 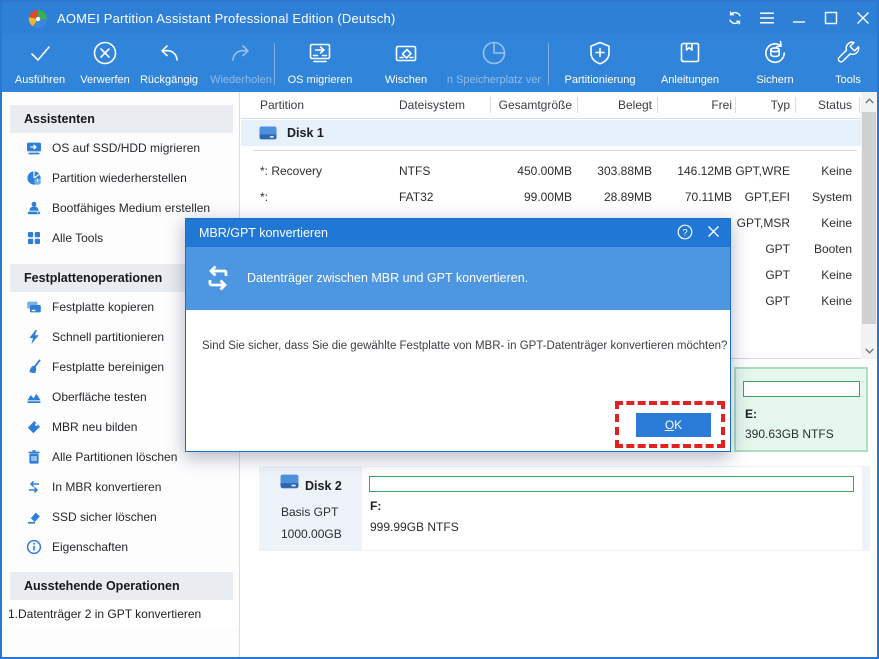 What do you see at coordinates (432, 105) in the screenshot?
I see `column-header-dateisystem: Dateisystem` at bounding box center [432, 105].